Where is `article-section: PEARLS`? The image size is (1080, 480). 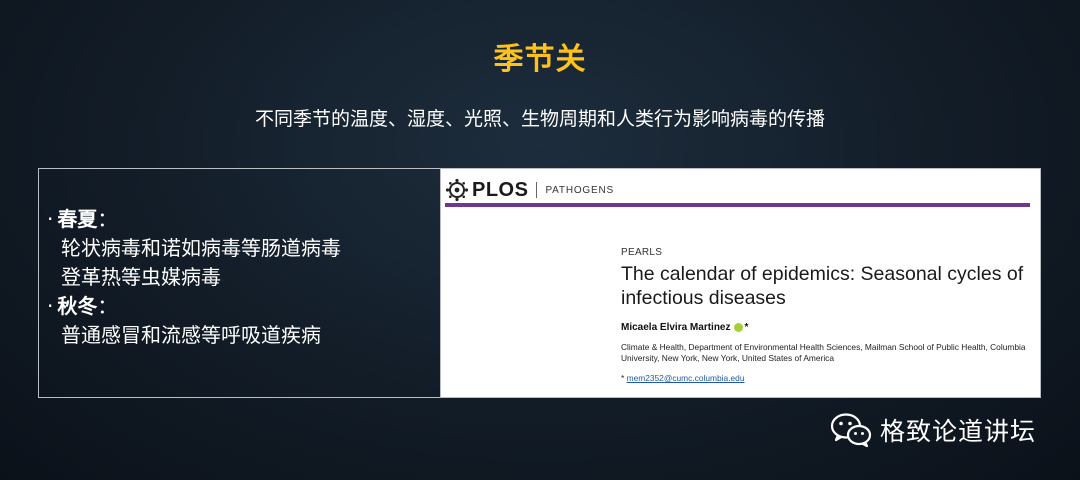
article-section: PEARLS is located at coordinates (642, 252).